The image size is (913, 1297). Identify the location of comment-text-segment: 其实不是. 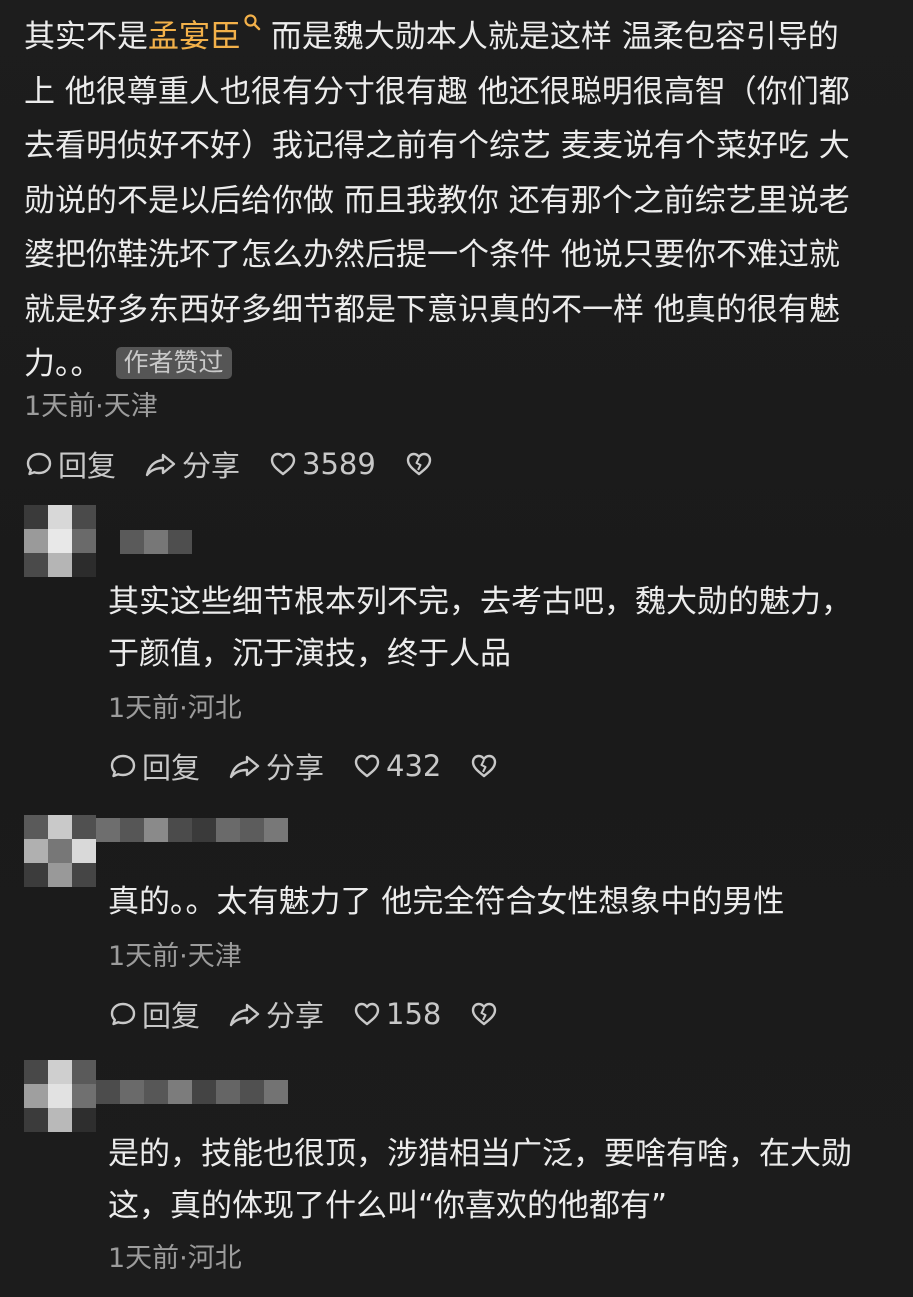
(86, 37).